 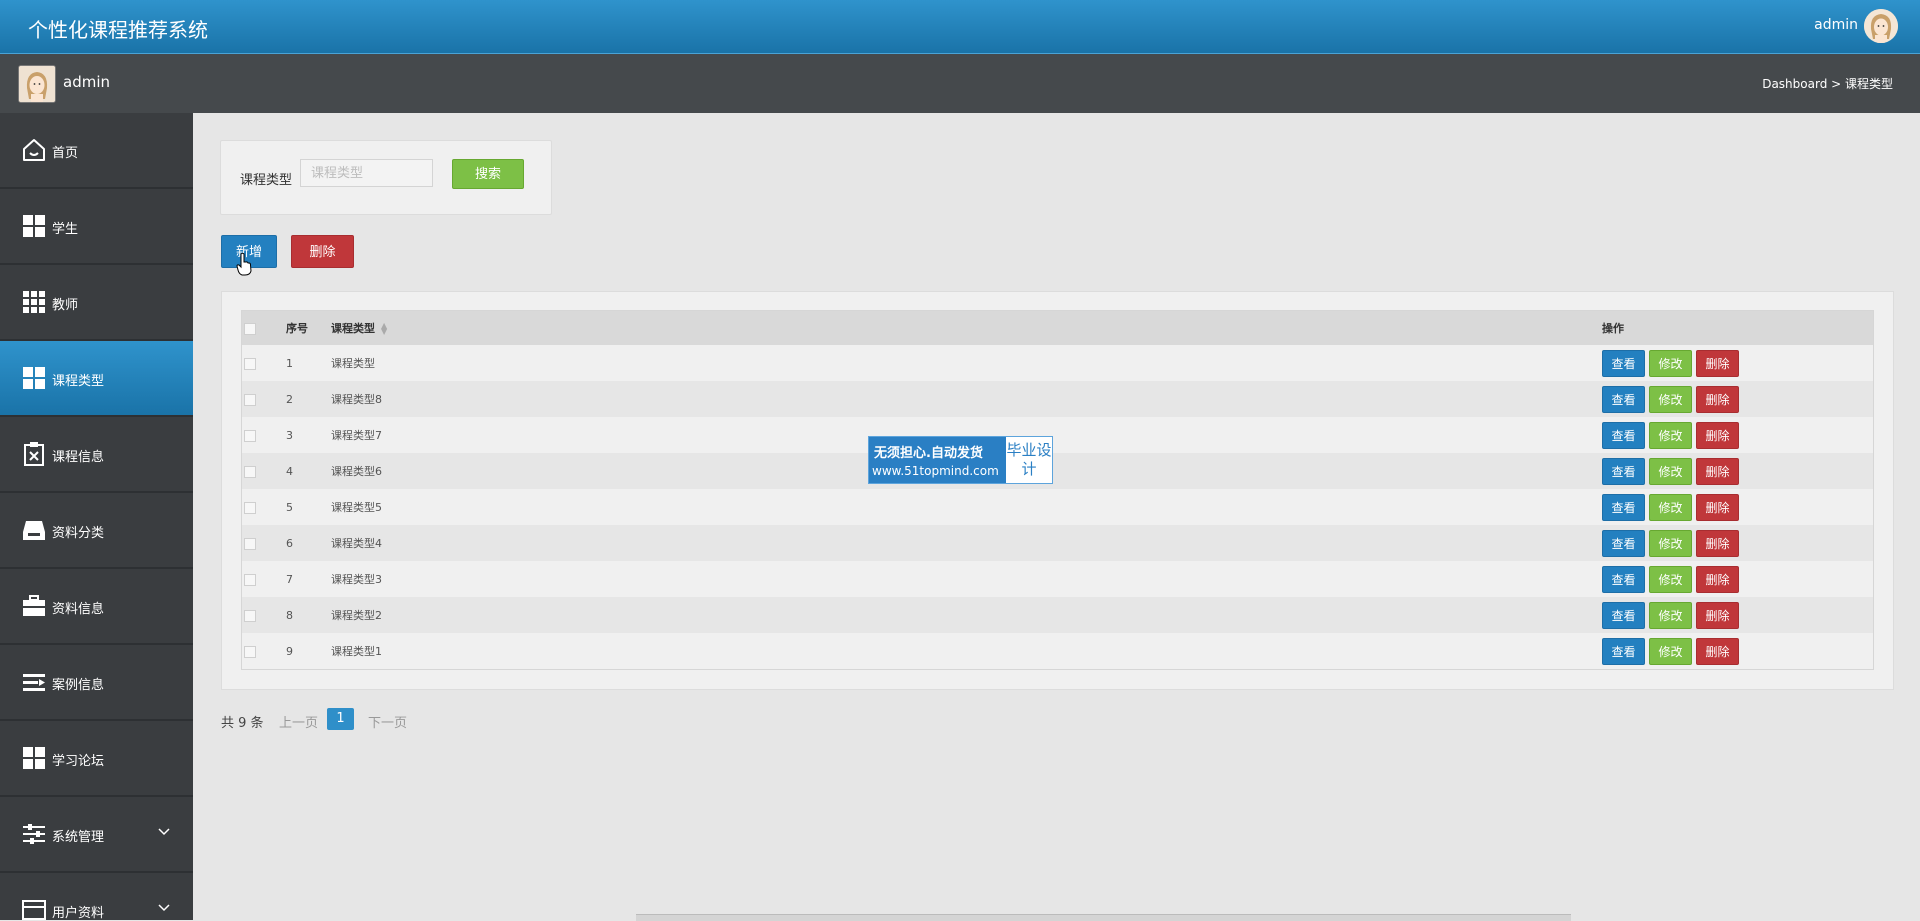 What do you see at coordinates (118, 30) in the screenshot?
I see `app-title: 个性化课程推荐系统` at bounding box center [118, 30].